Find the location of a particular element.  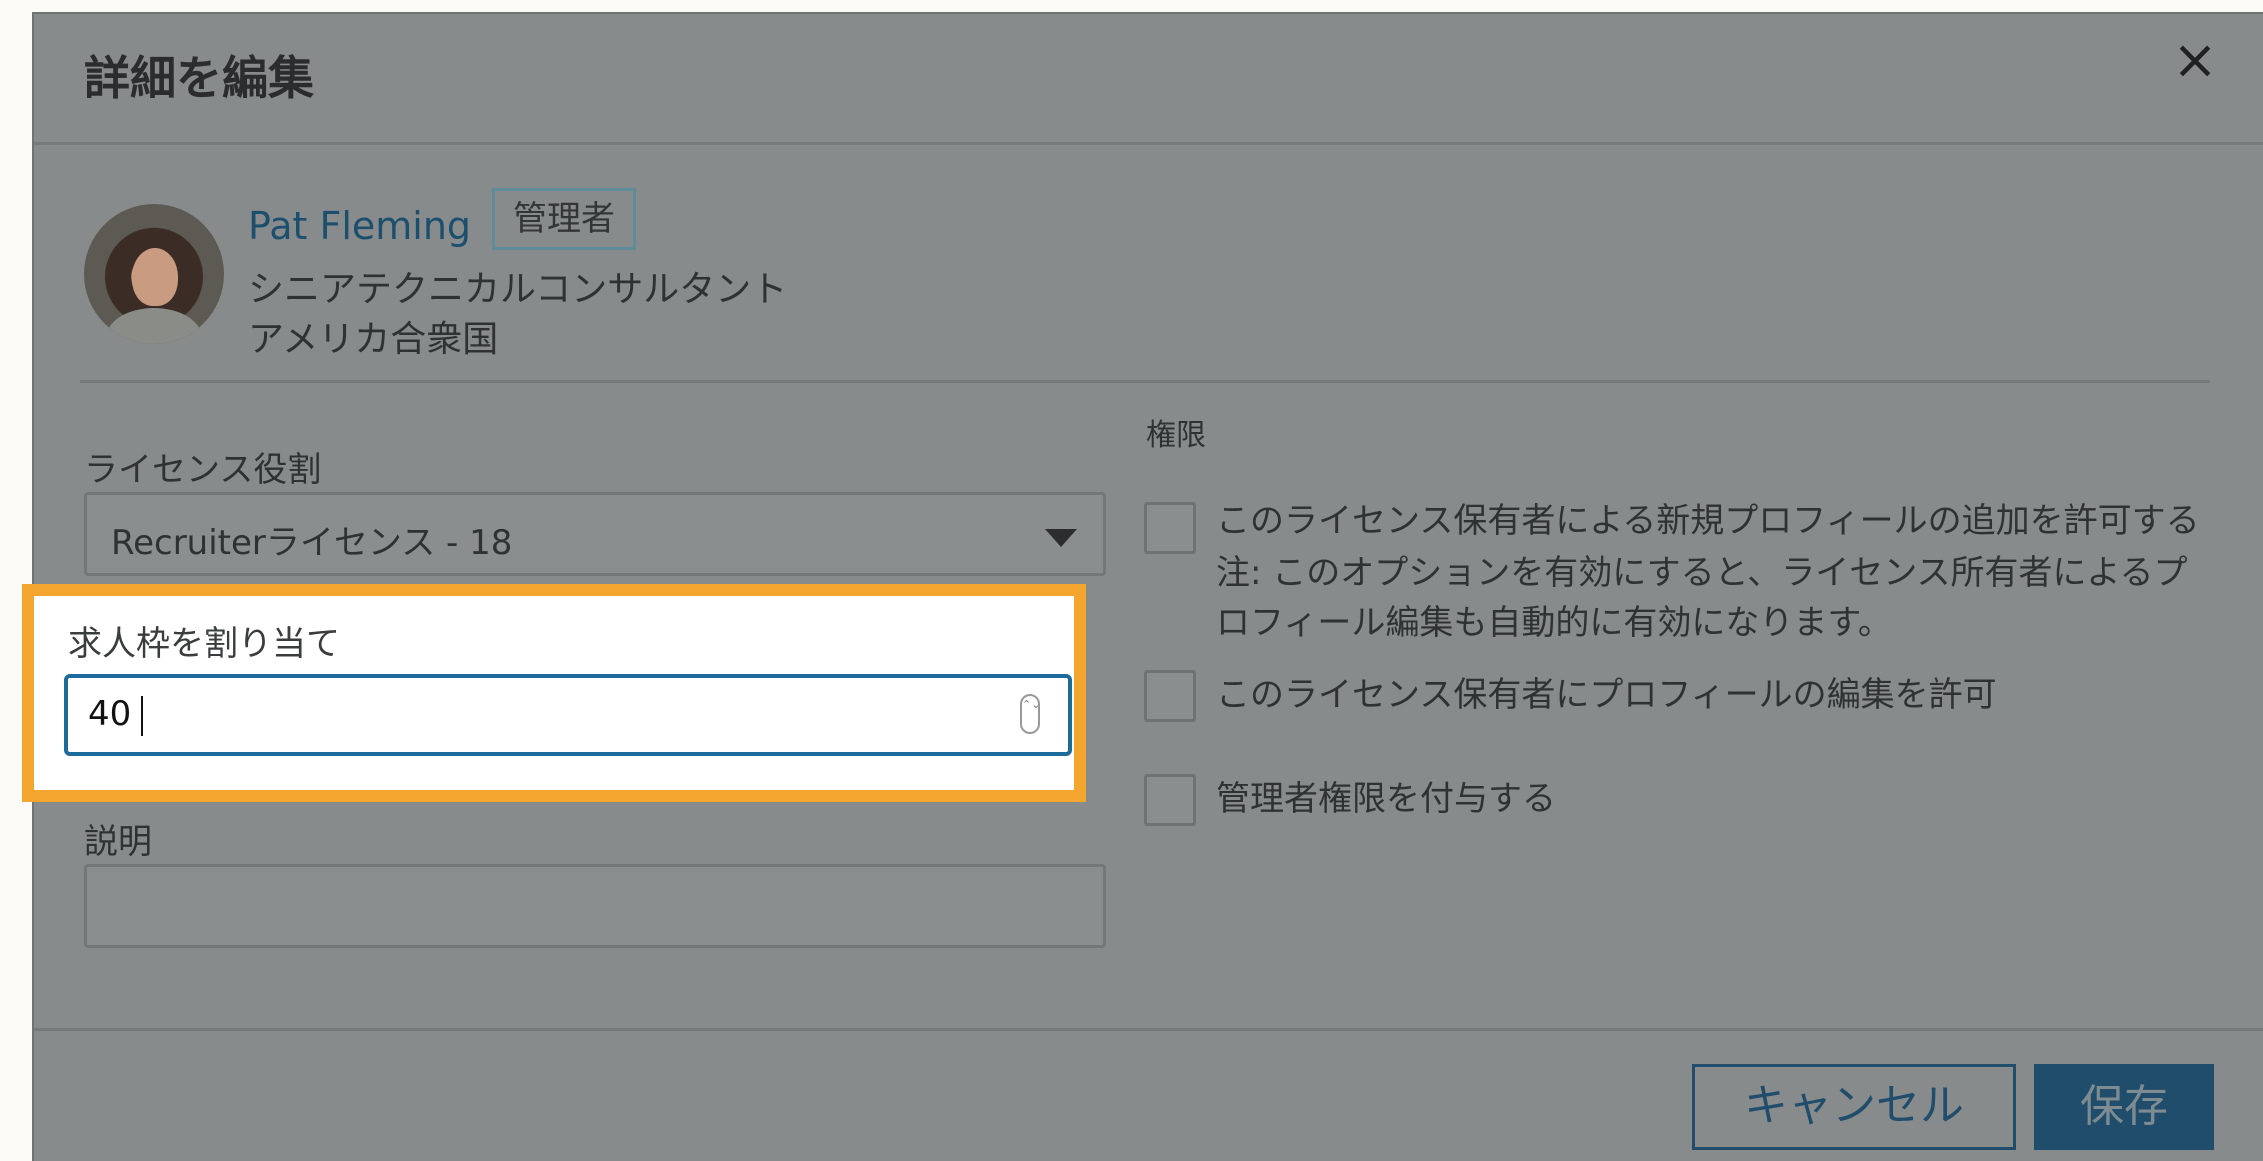

permission-add-profiles-label: このライセンス保有者による新規プロフィールの追加を許可する is located at coordinates (1708, 521).